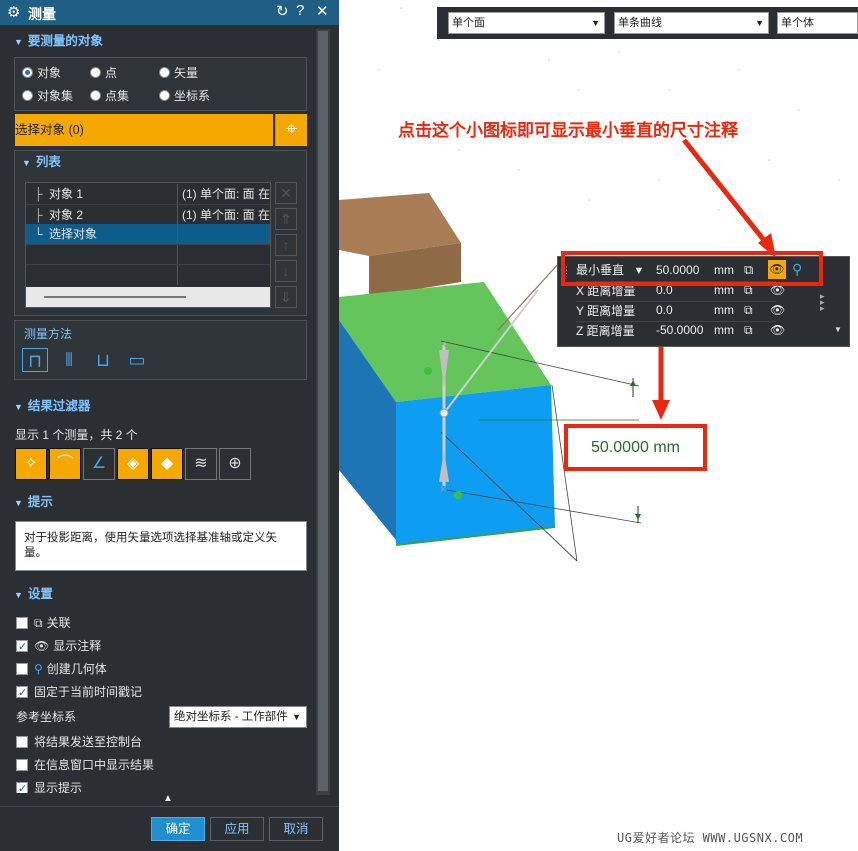 This screenshot has width=858, height=851. Describe the element at coordinates (635, 447) in the screenshot. I see `dimension-annotation: 50.0000 mm` at that location.